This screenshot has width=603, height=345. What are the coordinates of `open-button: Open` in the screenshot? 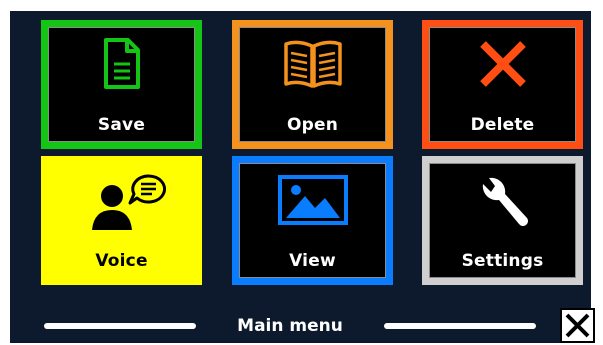 It's located at (312, 84).